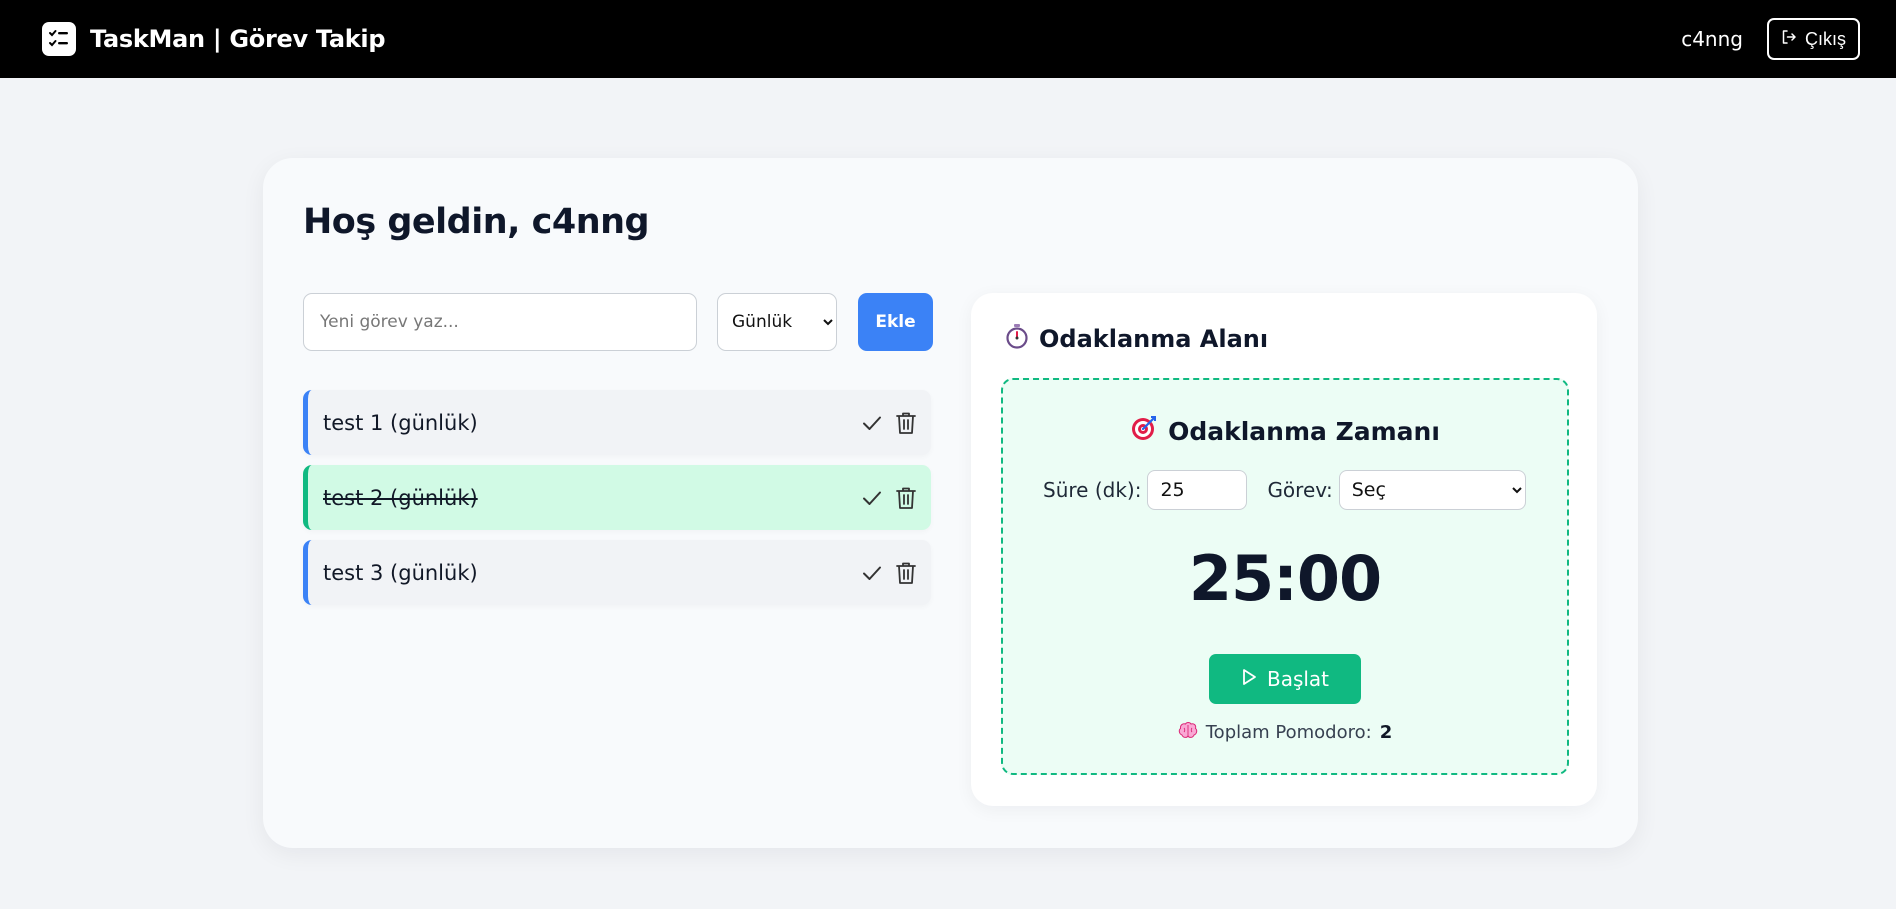 Image resolution: width=1896 pixels, height=909 pixels. What do you see at coordinates (1188, 732) in the screenshot?
I see `brain-icon` at bounding box center [1188, 732].